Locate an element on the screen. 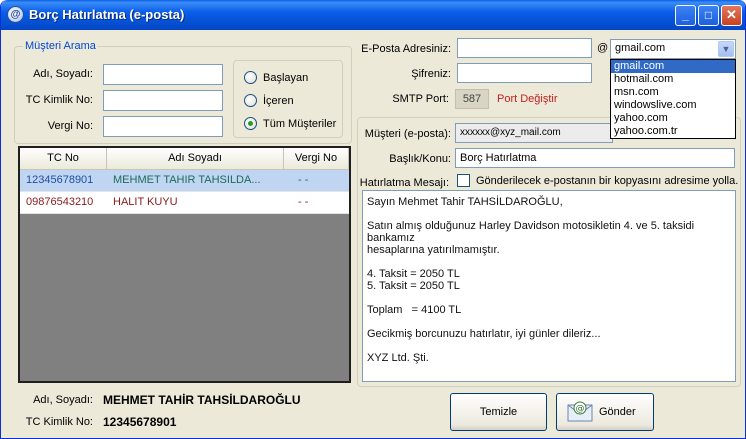  tc-input is located at coordinates (163, 100).